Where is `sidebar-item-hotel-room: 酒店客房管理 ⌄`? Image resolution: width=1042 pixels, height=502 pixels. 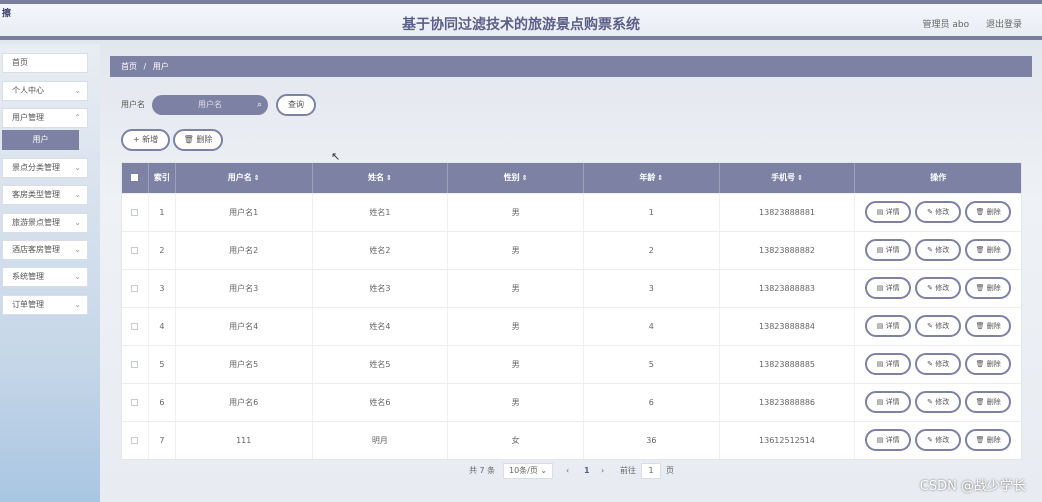
sidebar-item-hotel-room: 酒店客房管理 ⌄ is located at coordinates (45, 250).